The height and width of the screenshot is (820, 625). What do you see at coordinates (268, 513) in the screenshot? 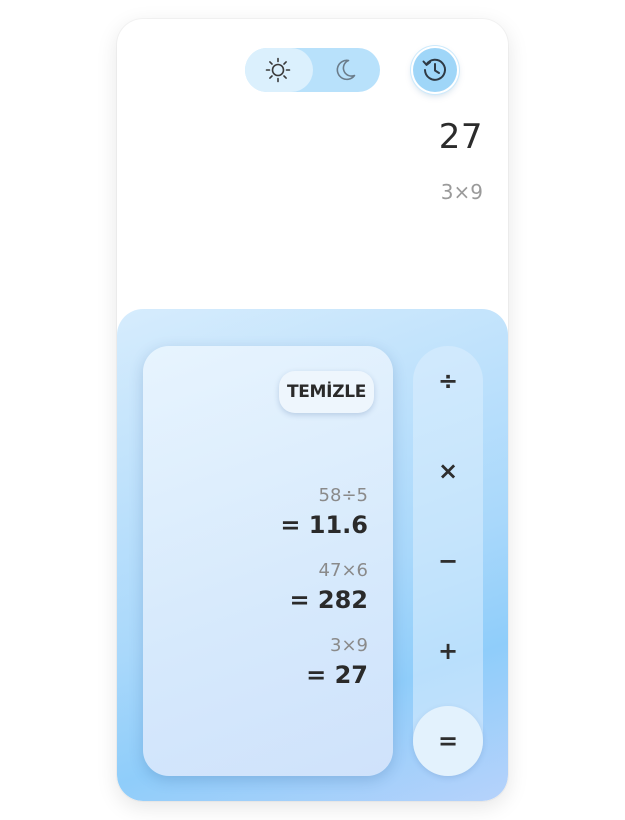
I see `history-entry: 58÷5 = 11.6` at bounding box center [268, 513].